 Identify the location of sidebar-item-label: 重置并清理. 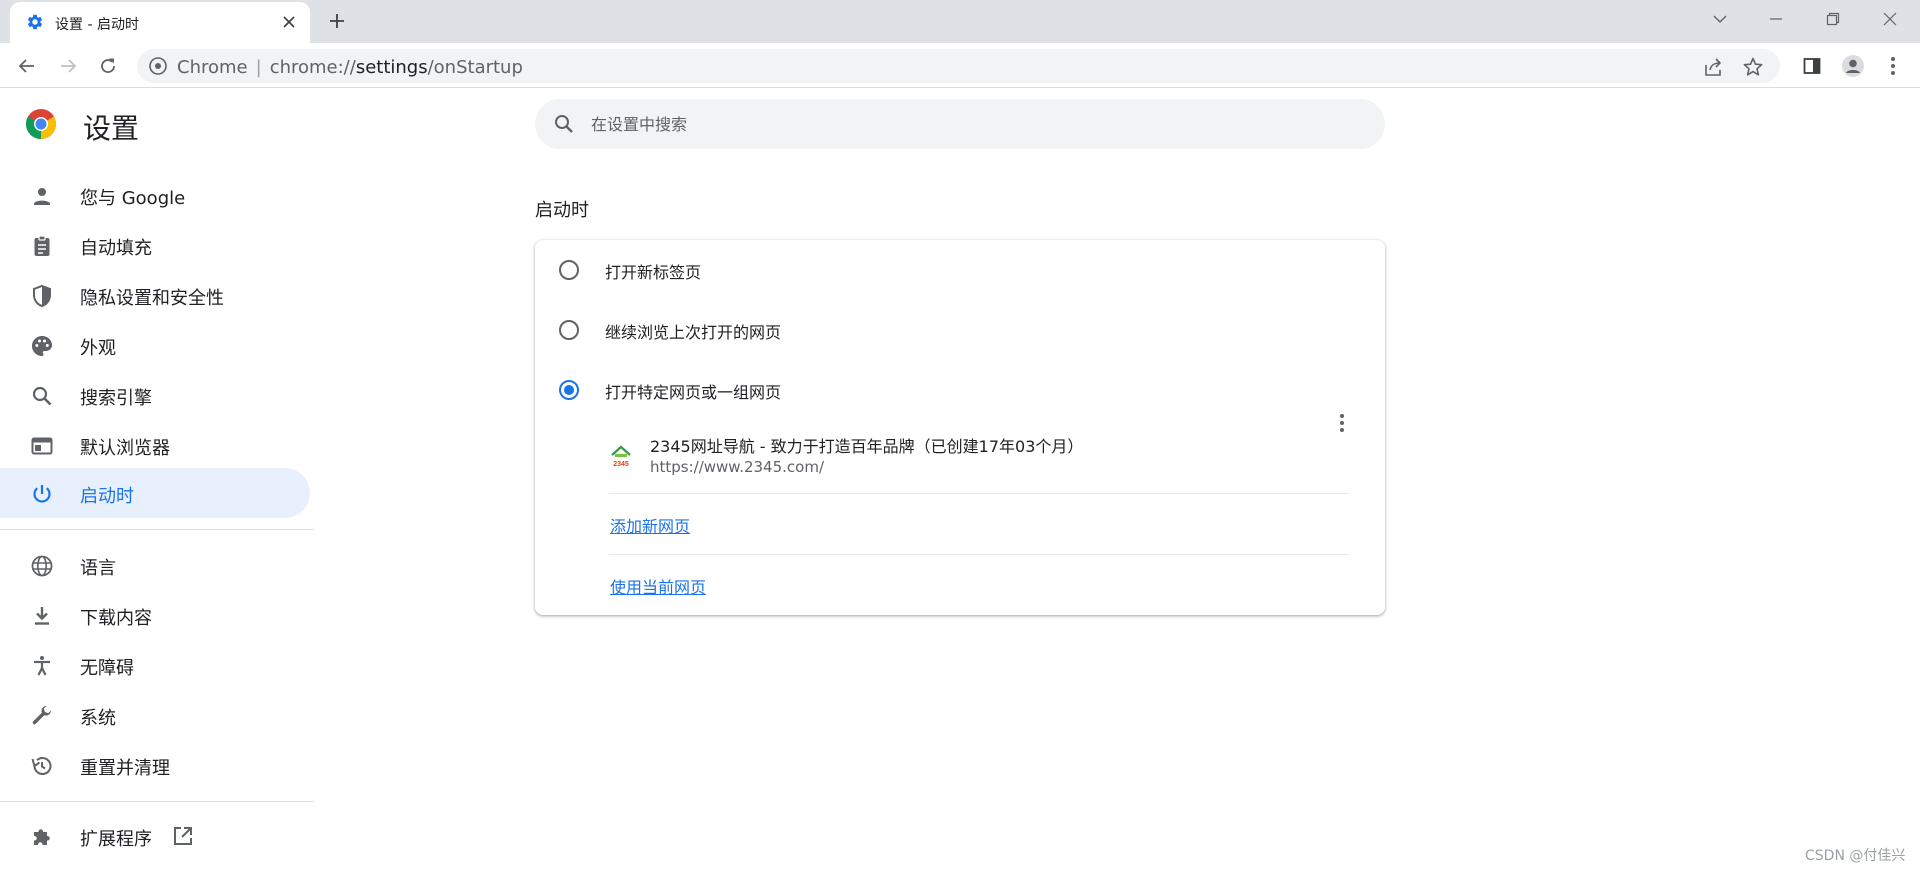
(125, 768).